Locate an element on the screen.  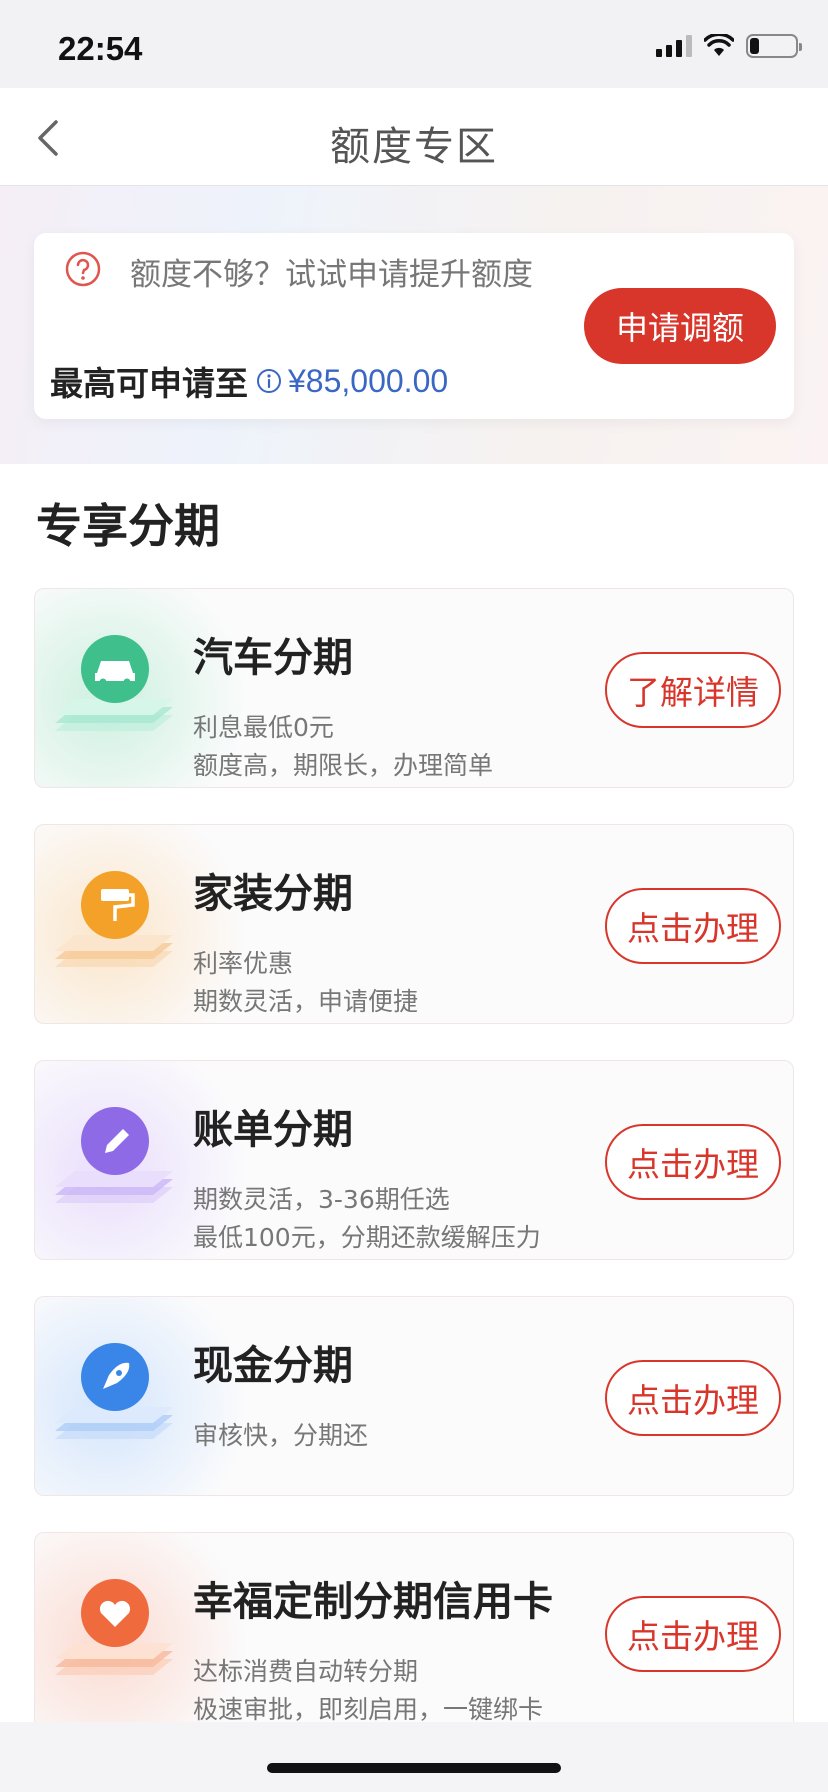
heart-icon is located at coordinates (114, 1627).